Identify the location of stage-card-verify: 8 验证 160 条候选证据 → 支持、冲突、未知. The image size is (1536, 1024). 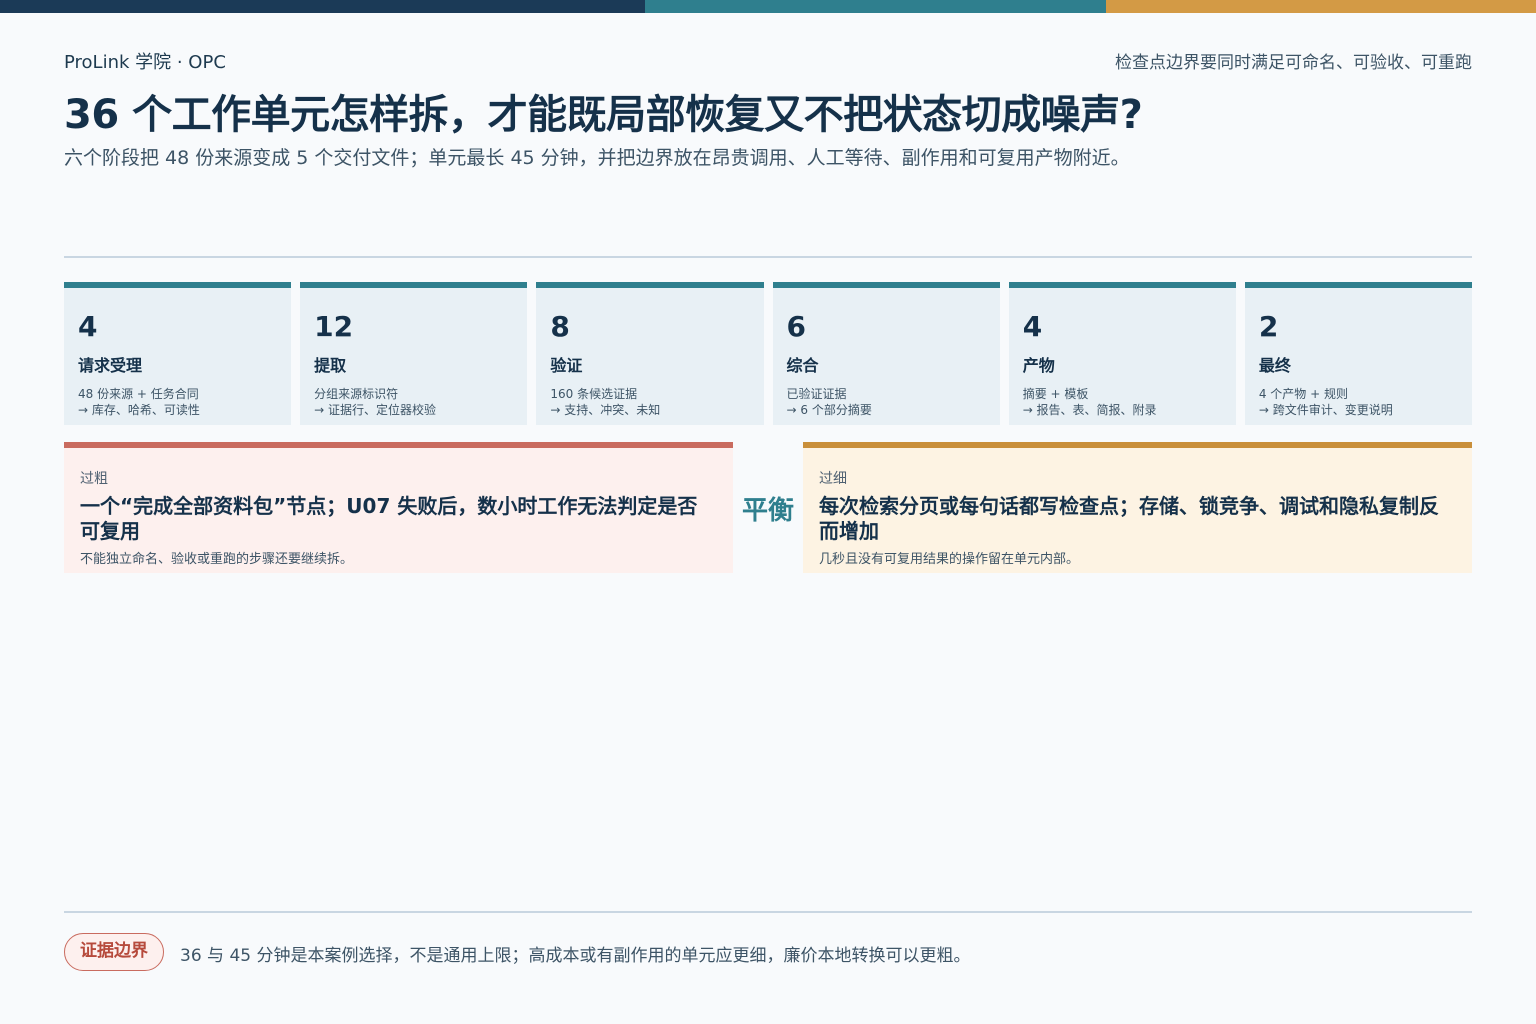
(650, 353).